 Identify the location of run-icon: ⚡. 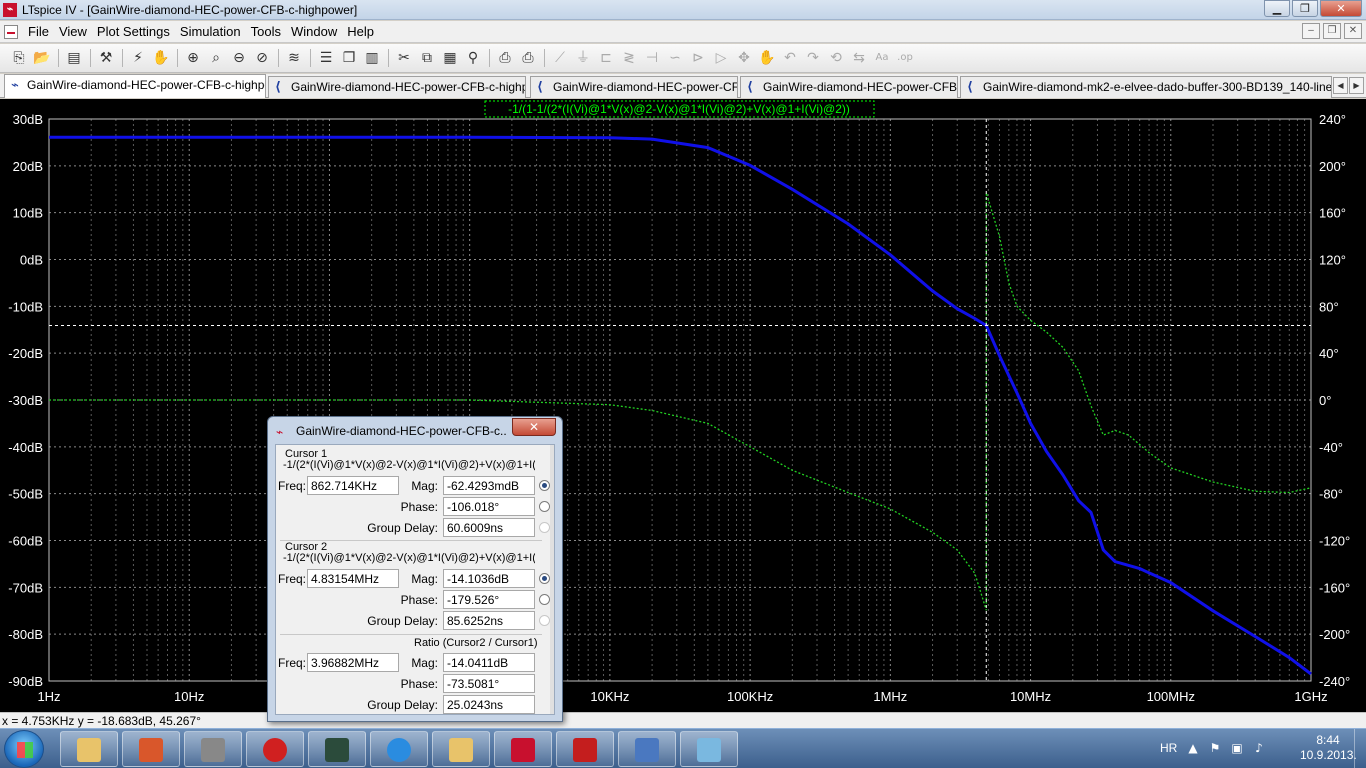
(138, 58).